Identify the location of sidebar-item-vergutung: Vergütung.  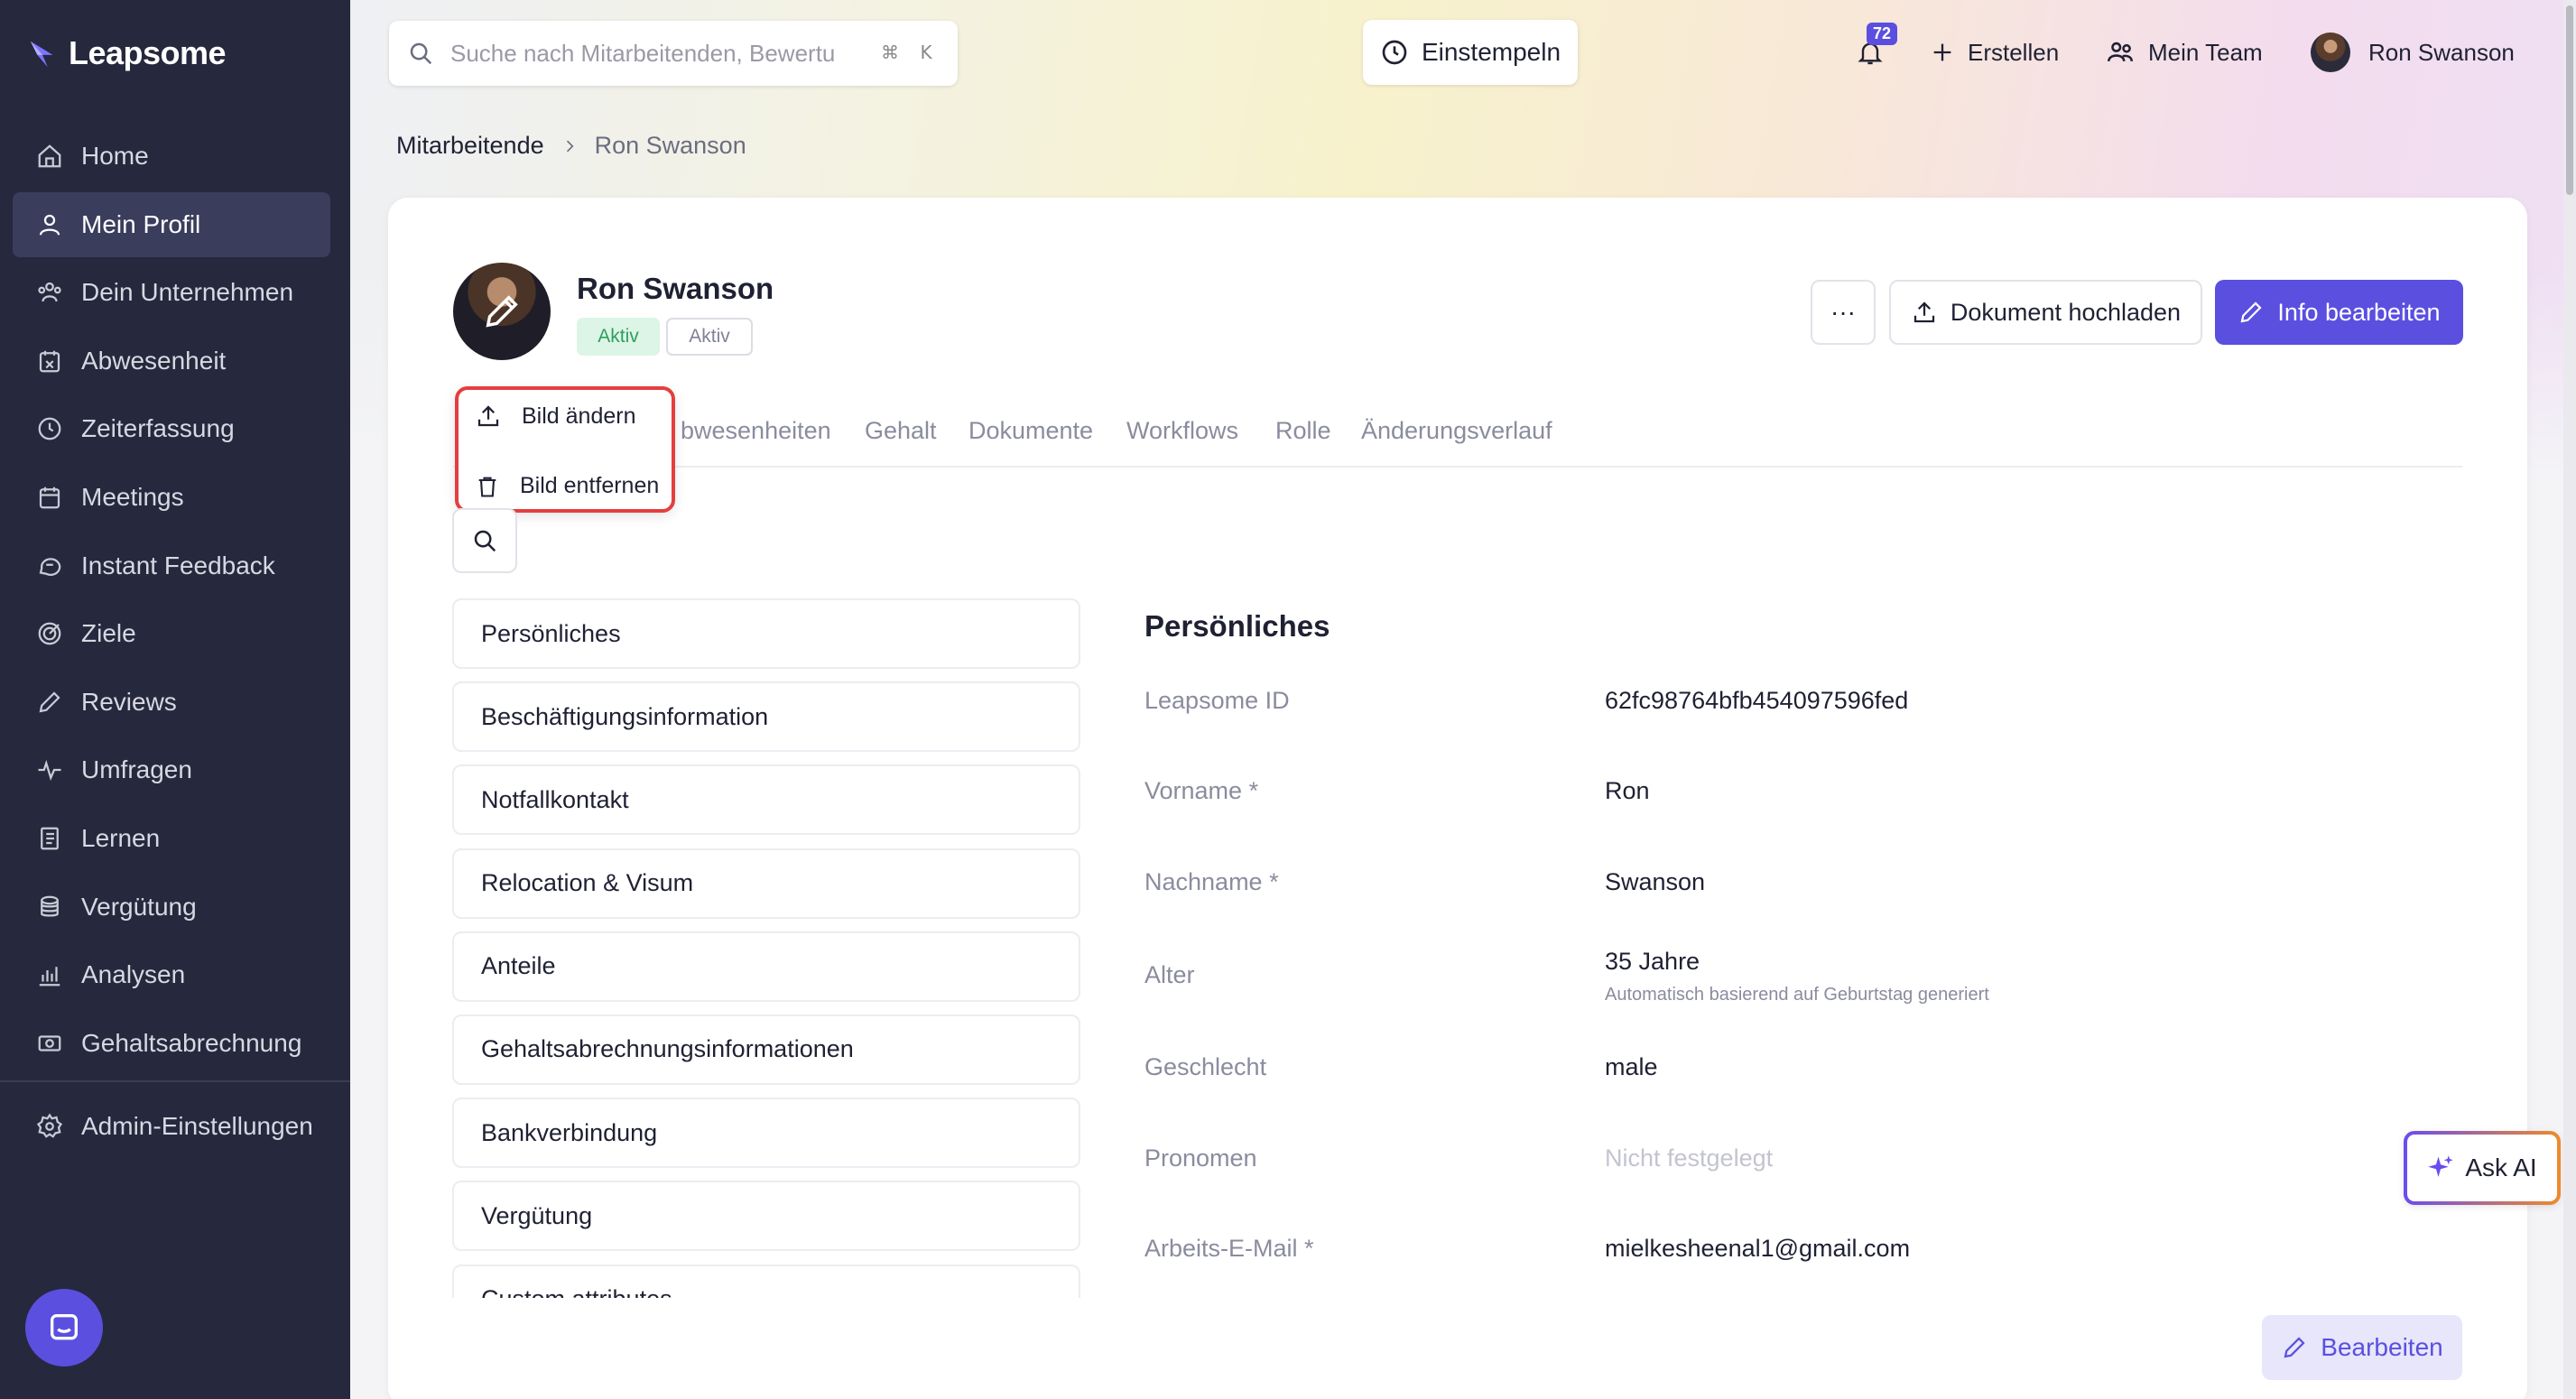
(171, 907).